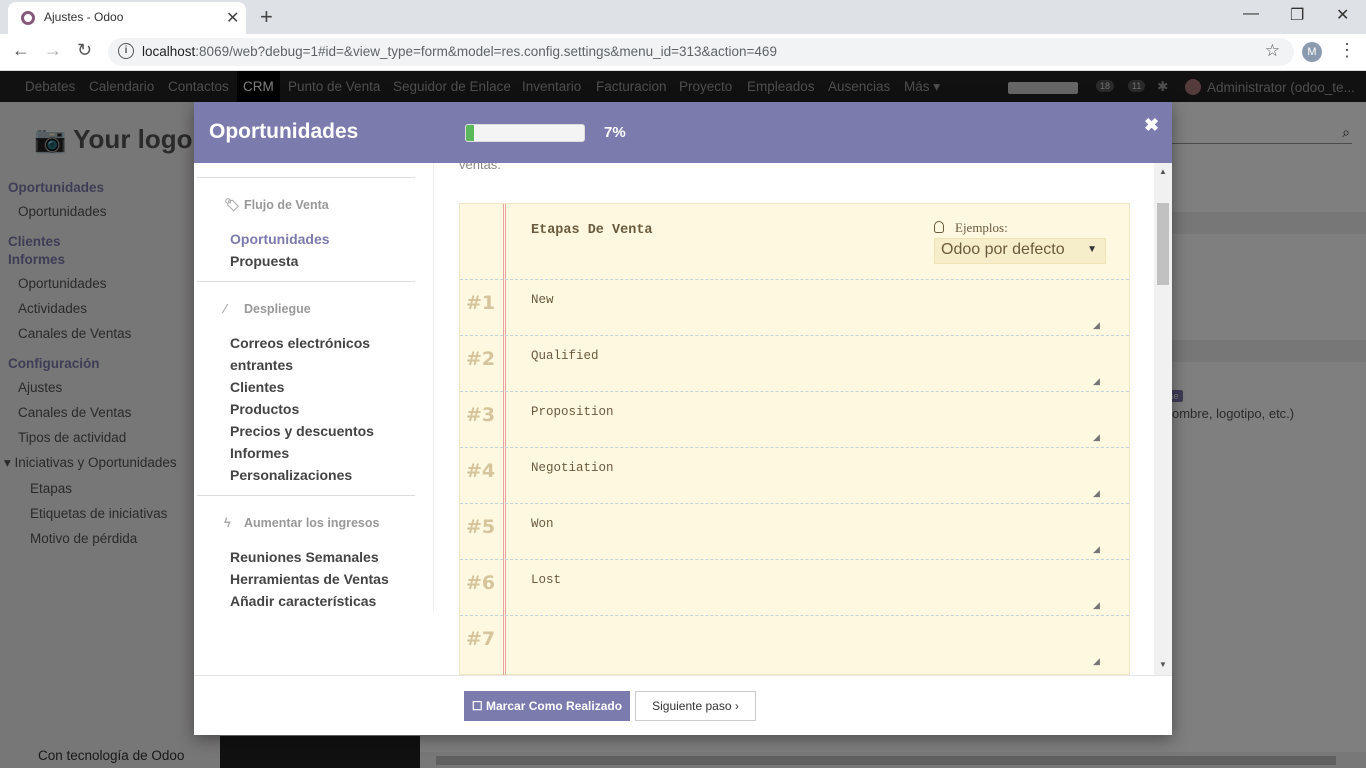  I want to click on stage-input: Negotiation, so click(572, 468).